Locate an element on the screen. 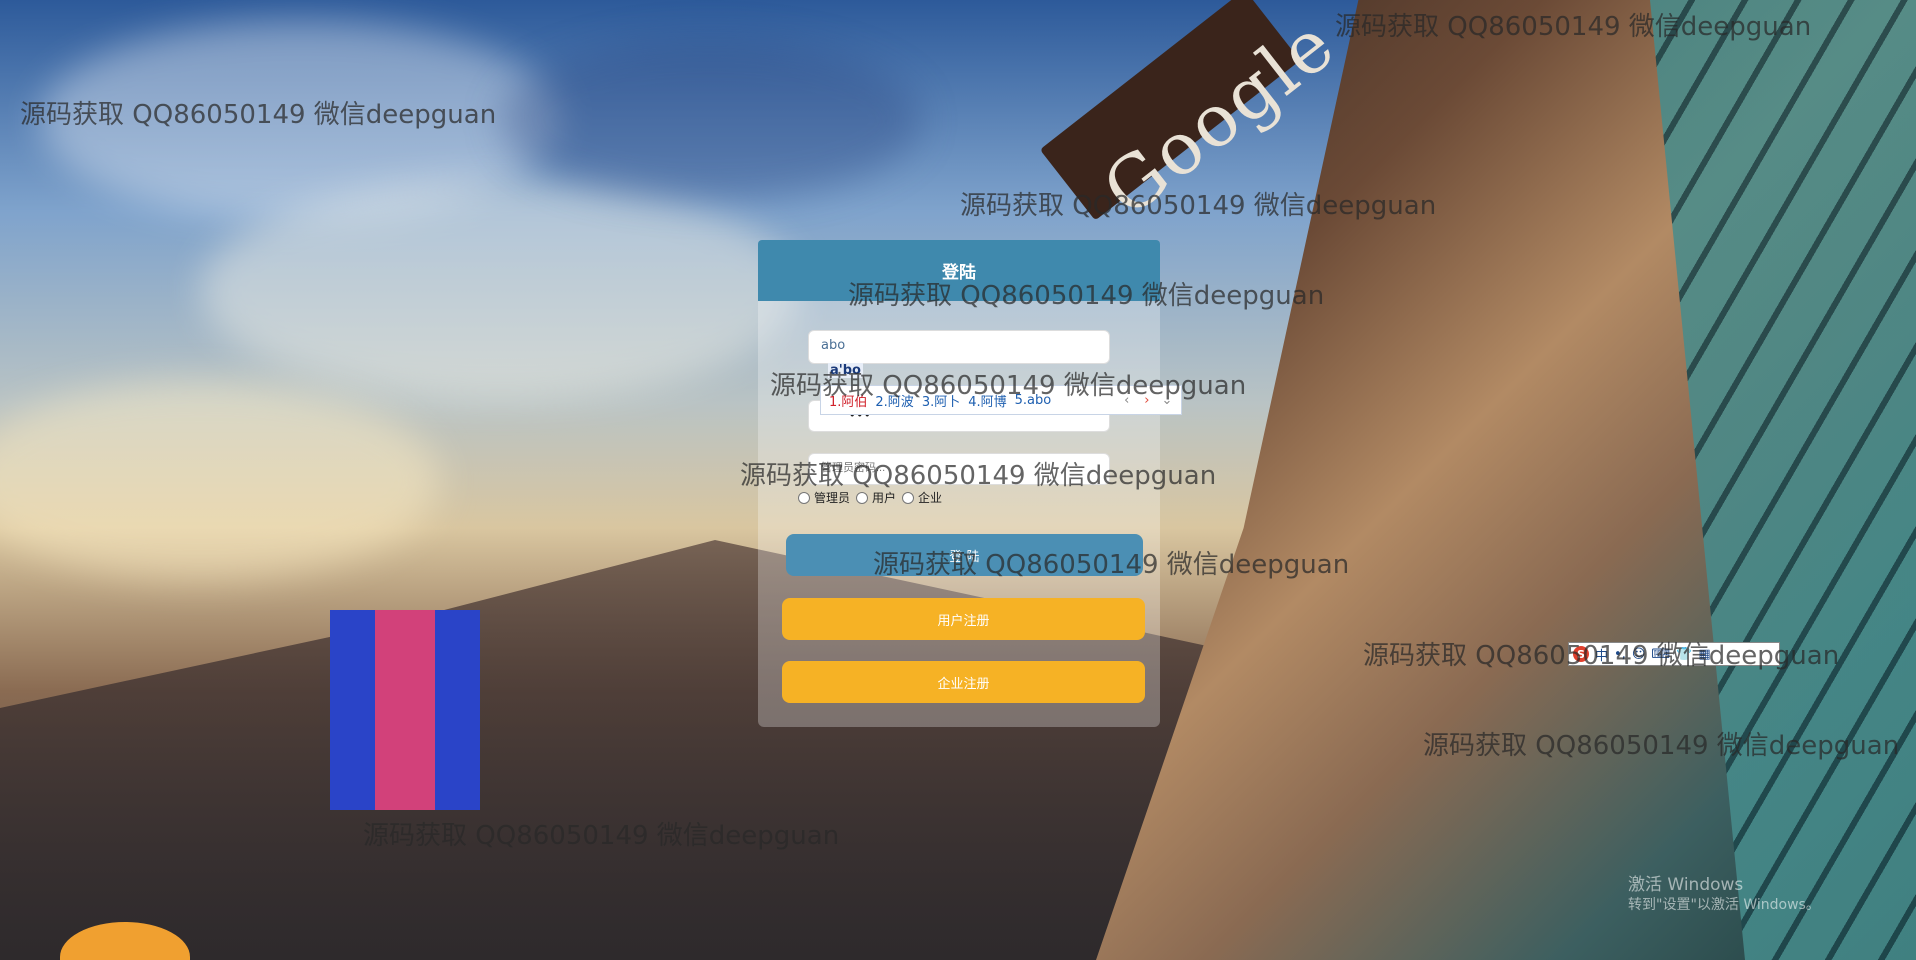 The height and width of the screenshot is (960, 1916). role-user-label: 用户 is located at coordinates (884, 498).